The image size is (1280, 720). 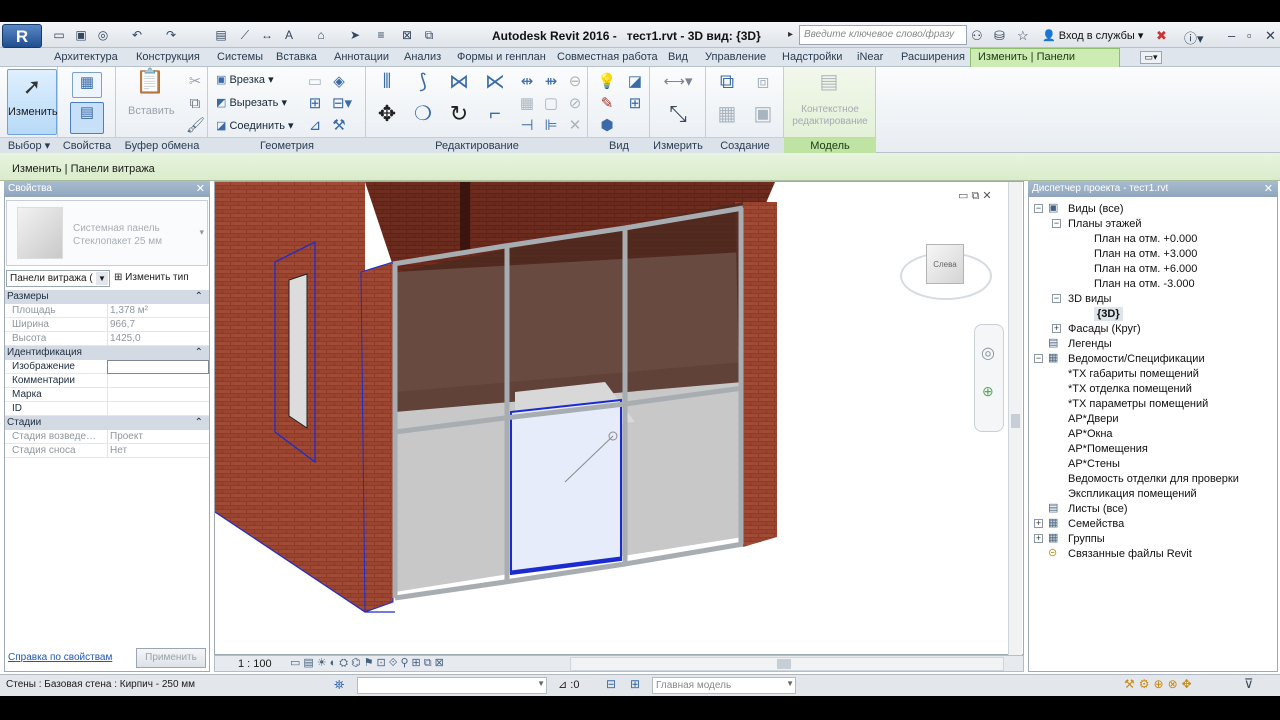 What do you see at coordinates (1130, 389) in the screenshot?
I see `browser-tree-item: *ТХ отделка помещений` at bounding box center [1130, 389].